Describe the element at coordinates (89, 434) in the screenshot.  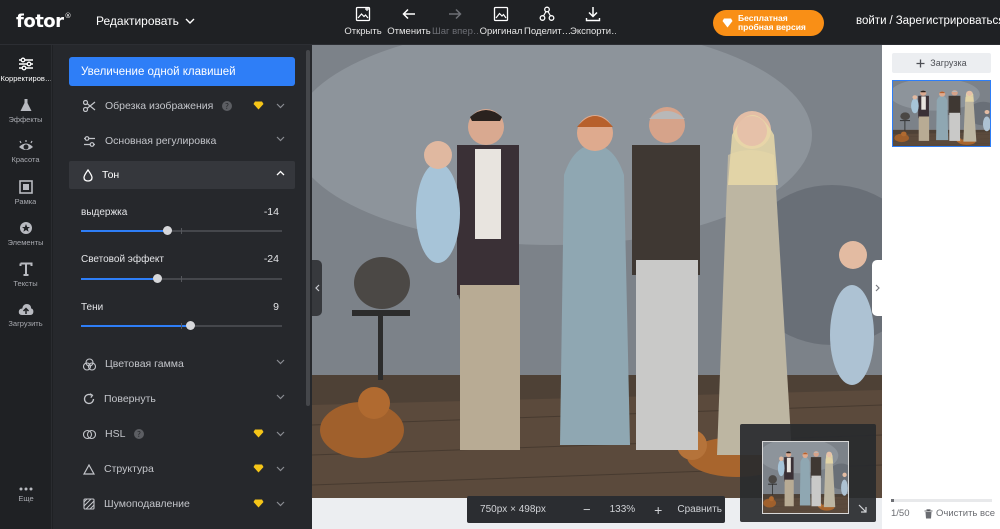
I see `hsl-icon` at that location.